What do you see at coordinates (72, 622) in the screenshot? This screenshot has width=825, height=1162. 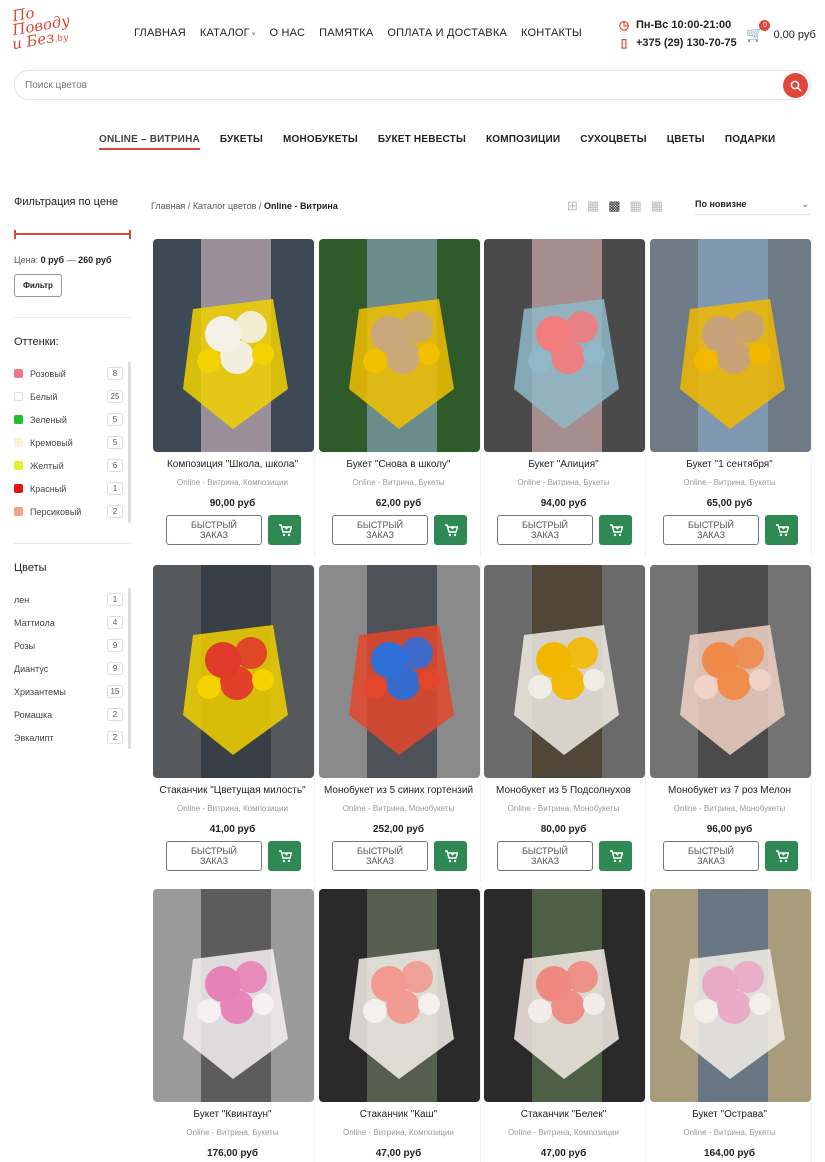 I see `filter-option: Маттиола 4` at bounding box center [72, 622].